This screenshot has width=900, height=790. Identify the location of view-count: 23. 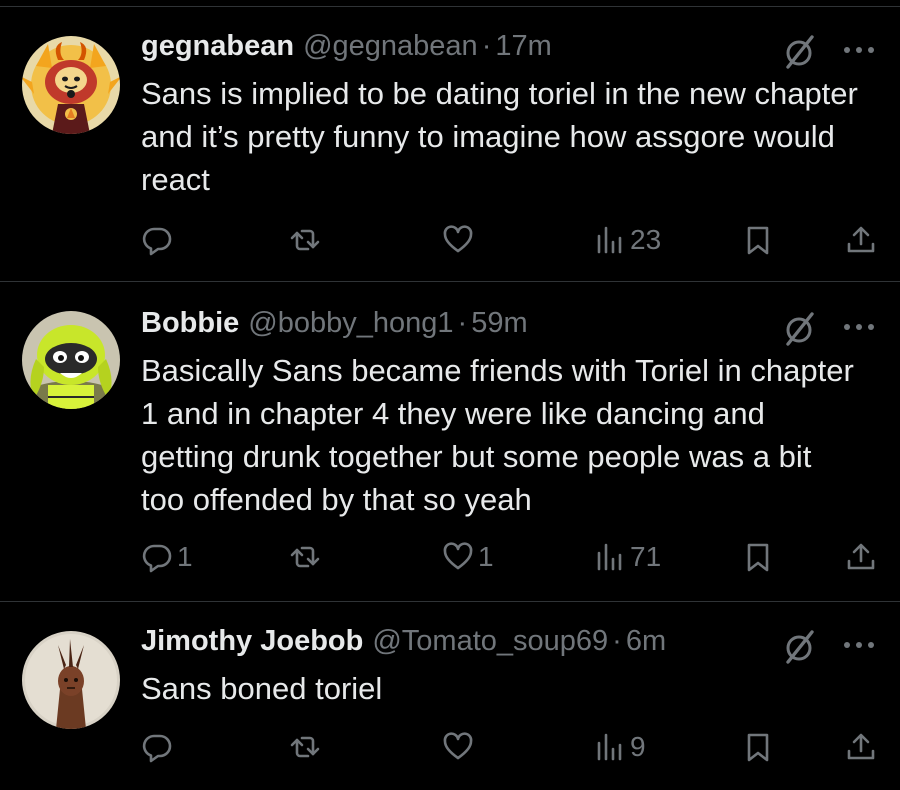
(646, 239).